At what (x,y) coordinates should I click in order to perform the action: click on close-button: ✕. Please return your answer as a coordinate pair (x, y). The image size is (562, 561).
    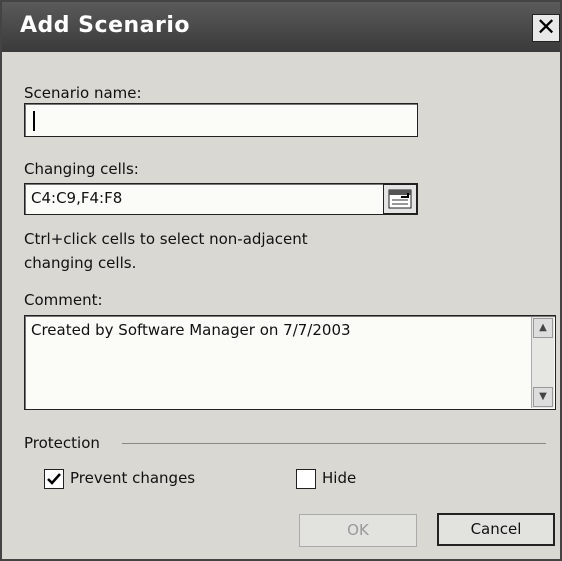
    Looking at the image, I should click on (546, 28).